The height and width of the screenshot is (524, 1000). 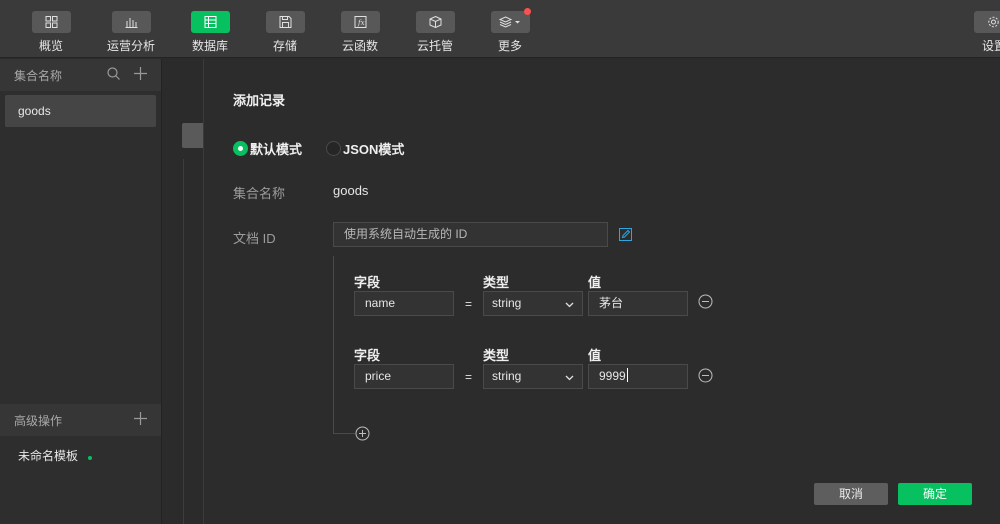 I want to click on toolbar-label: 设置, so click(x=991, y=46).